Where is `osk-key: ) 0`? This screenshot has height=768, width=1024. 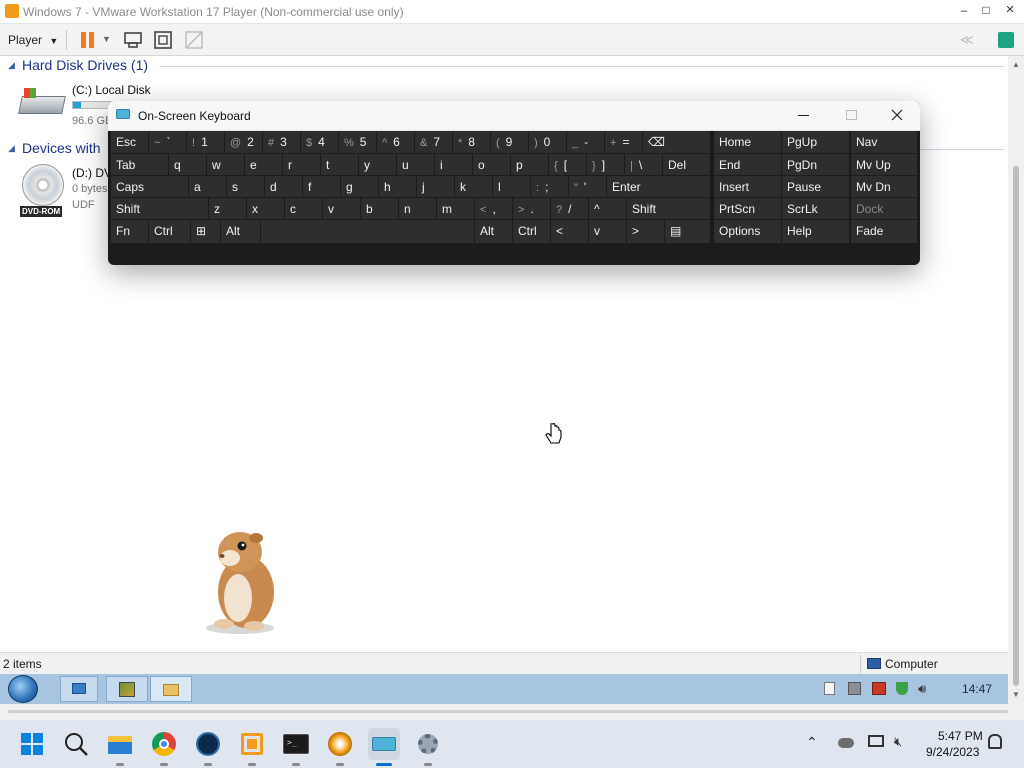 osk-key: ) 0 is located at coordinates (547, 142).